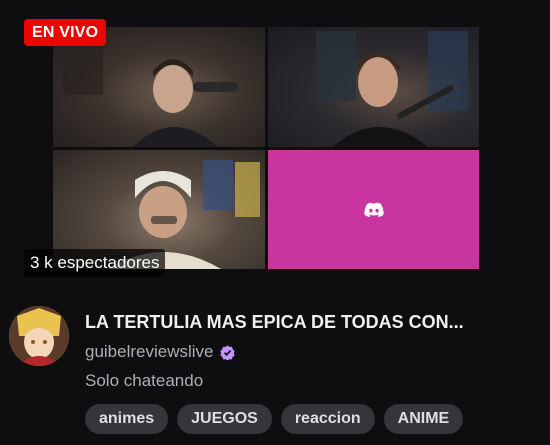 The height and width of the screenshot is (445, 550). Describe the element at coordinates (274, 419) in the screenshot. I see `tag-list: animes JUEGOS reaccion ANIME` at that location.